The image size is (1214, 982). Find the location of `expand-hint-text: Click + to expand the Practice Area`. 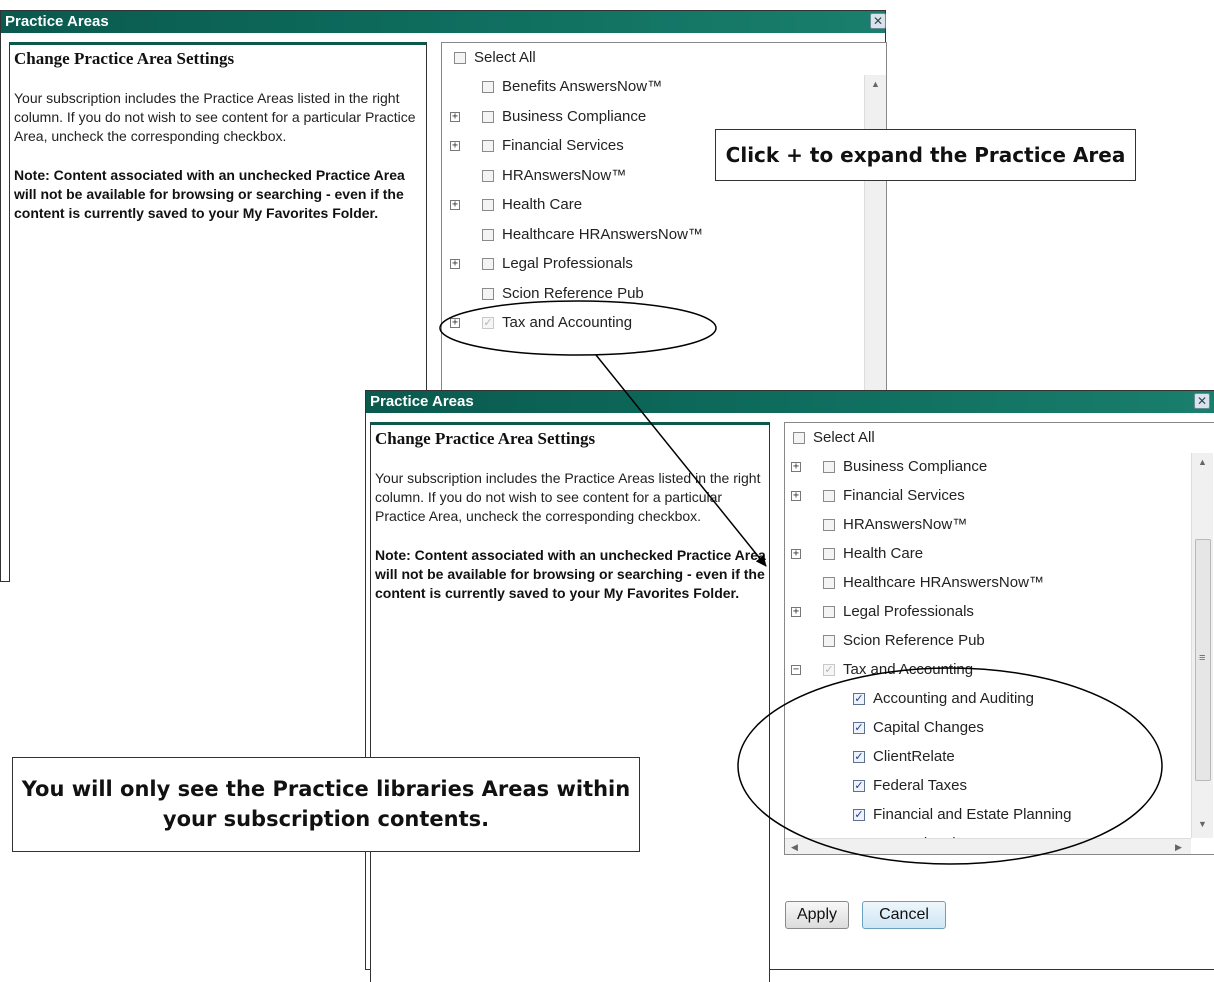

expand-hint-text: Click + to expand the Practice Area is located at coordinates (925, 155).